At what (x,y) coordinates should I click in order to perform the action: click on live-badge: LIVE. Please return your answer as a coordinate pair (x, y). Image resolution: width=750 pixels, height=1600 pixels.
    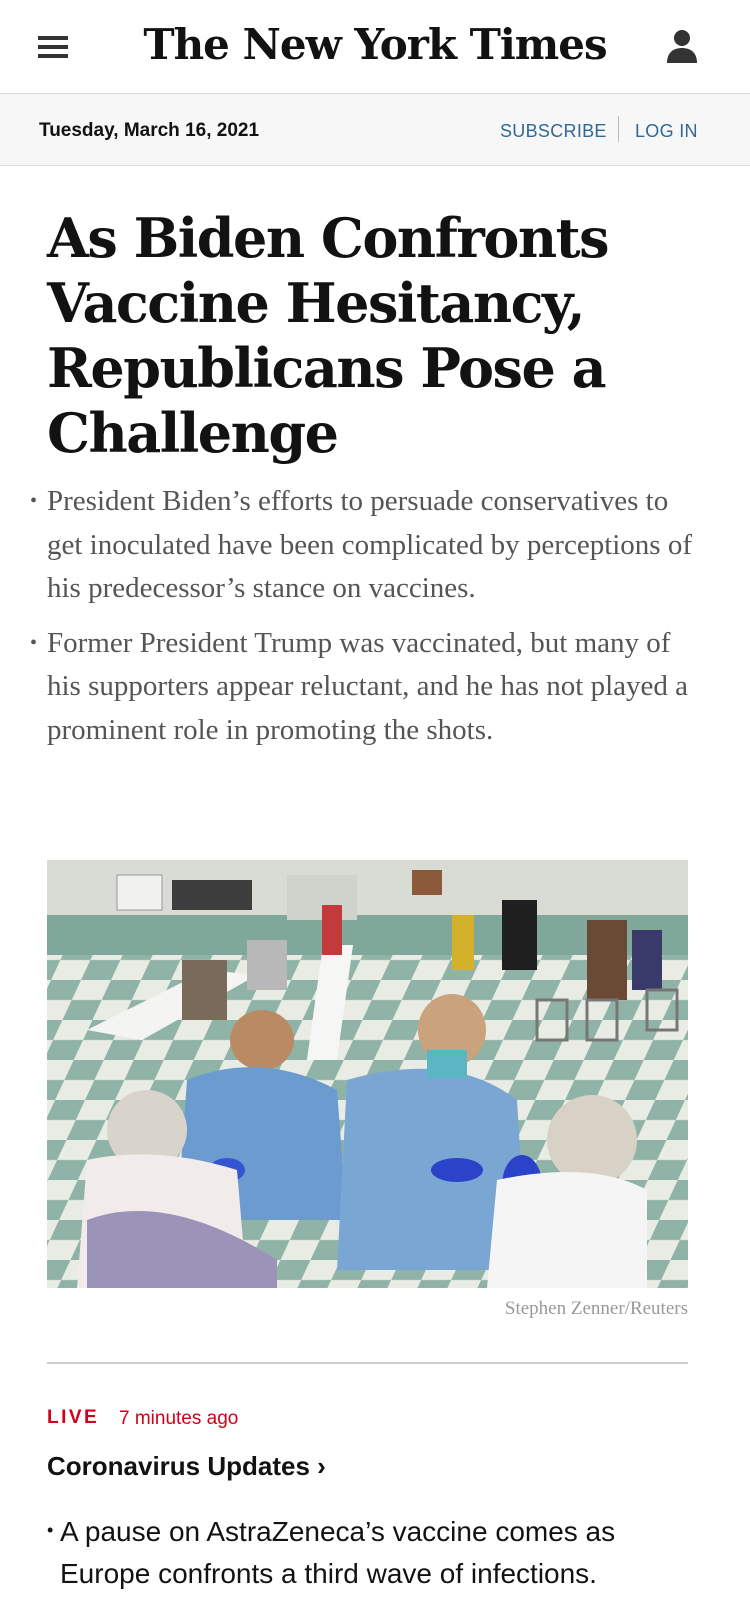
    Looking at the image, I should click on (73, 1417).